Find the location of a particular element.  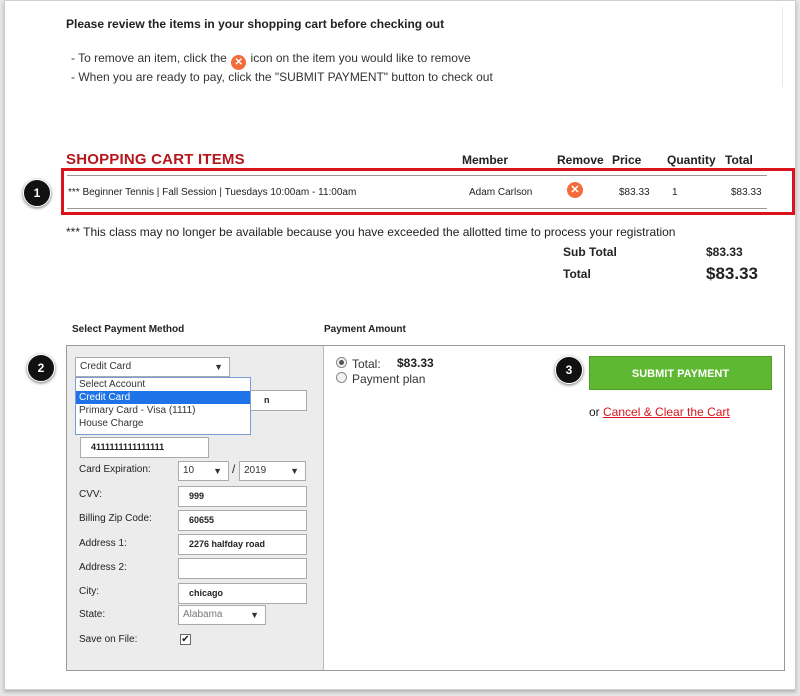

close-circle-icon: ✕ is located at coordinates (239, 62).